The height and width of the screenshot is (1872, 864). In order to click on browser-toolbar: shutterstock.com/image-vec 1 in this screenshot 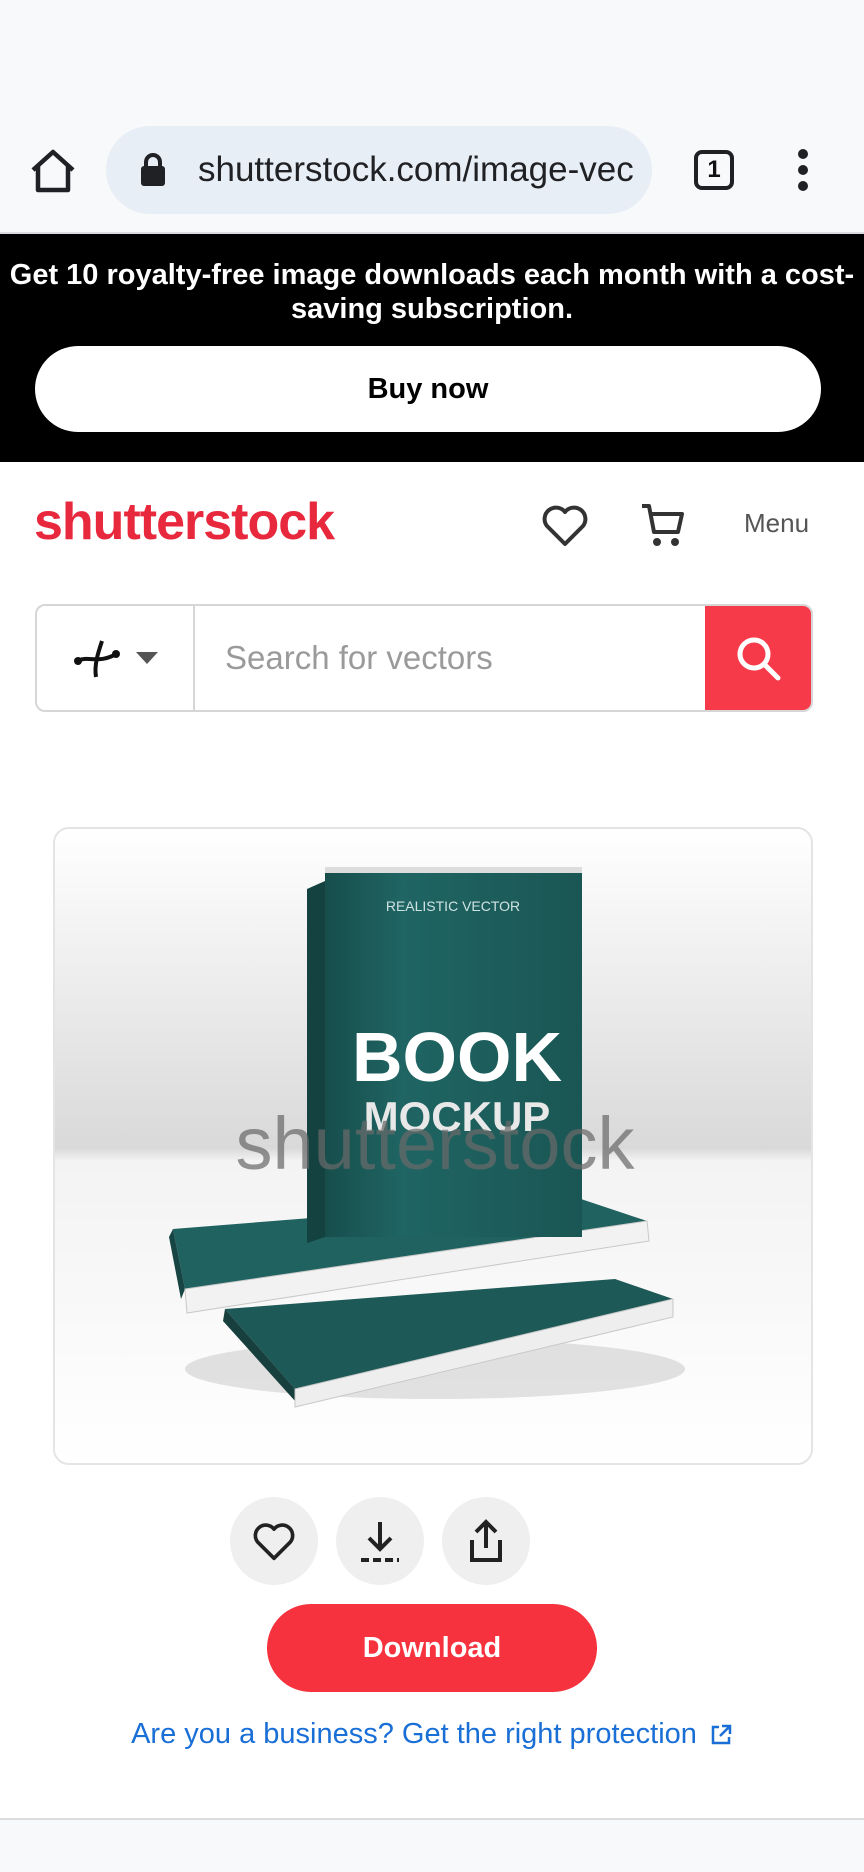, I will do `click(432, 117)`.